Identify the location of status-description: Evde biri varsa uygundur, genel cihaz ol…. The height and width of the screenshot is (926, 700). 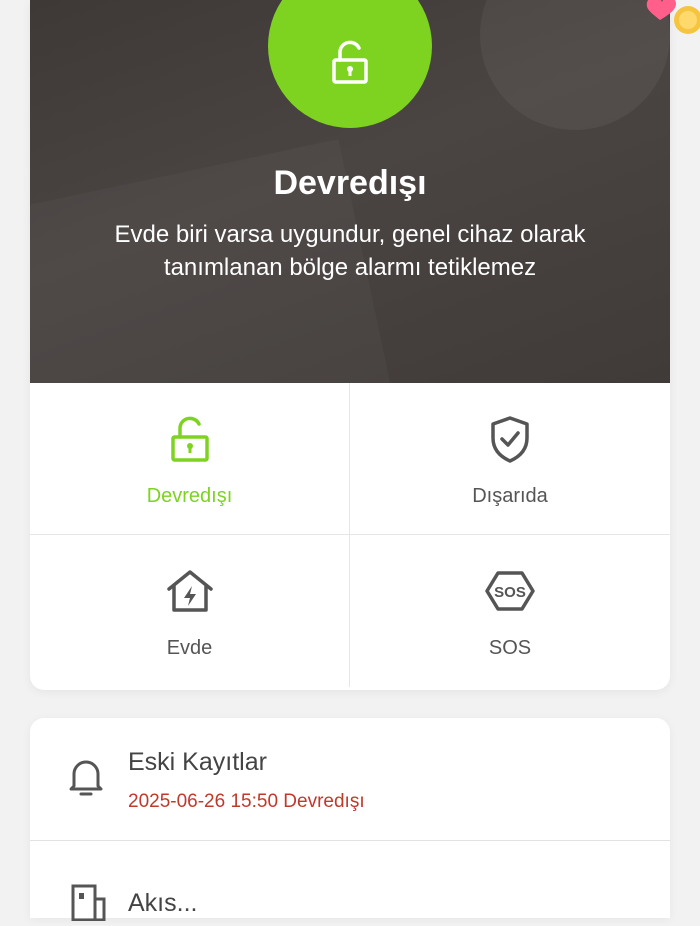
(350, 251).